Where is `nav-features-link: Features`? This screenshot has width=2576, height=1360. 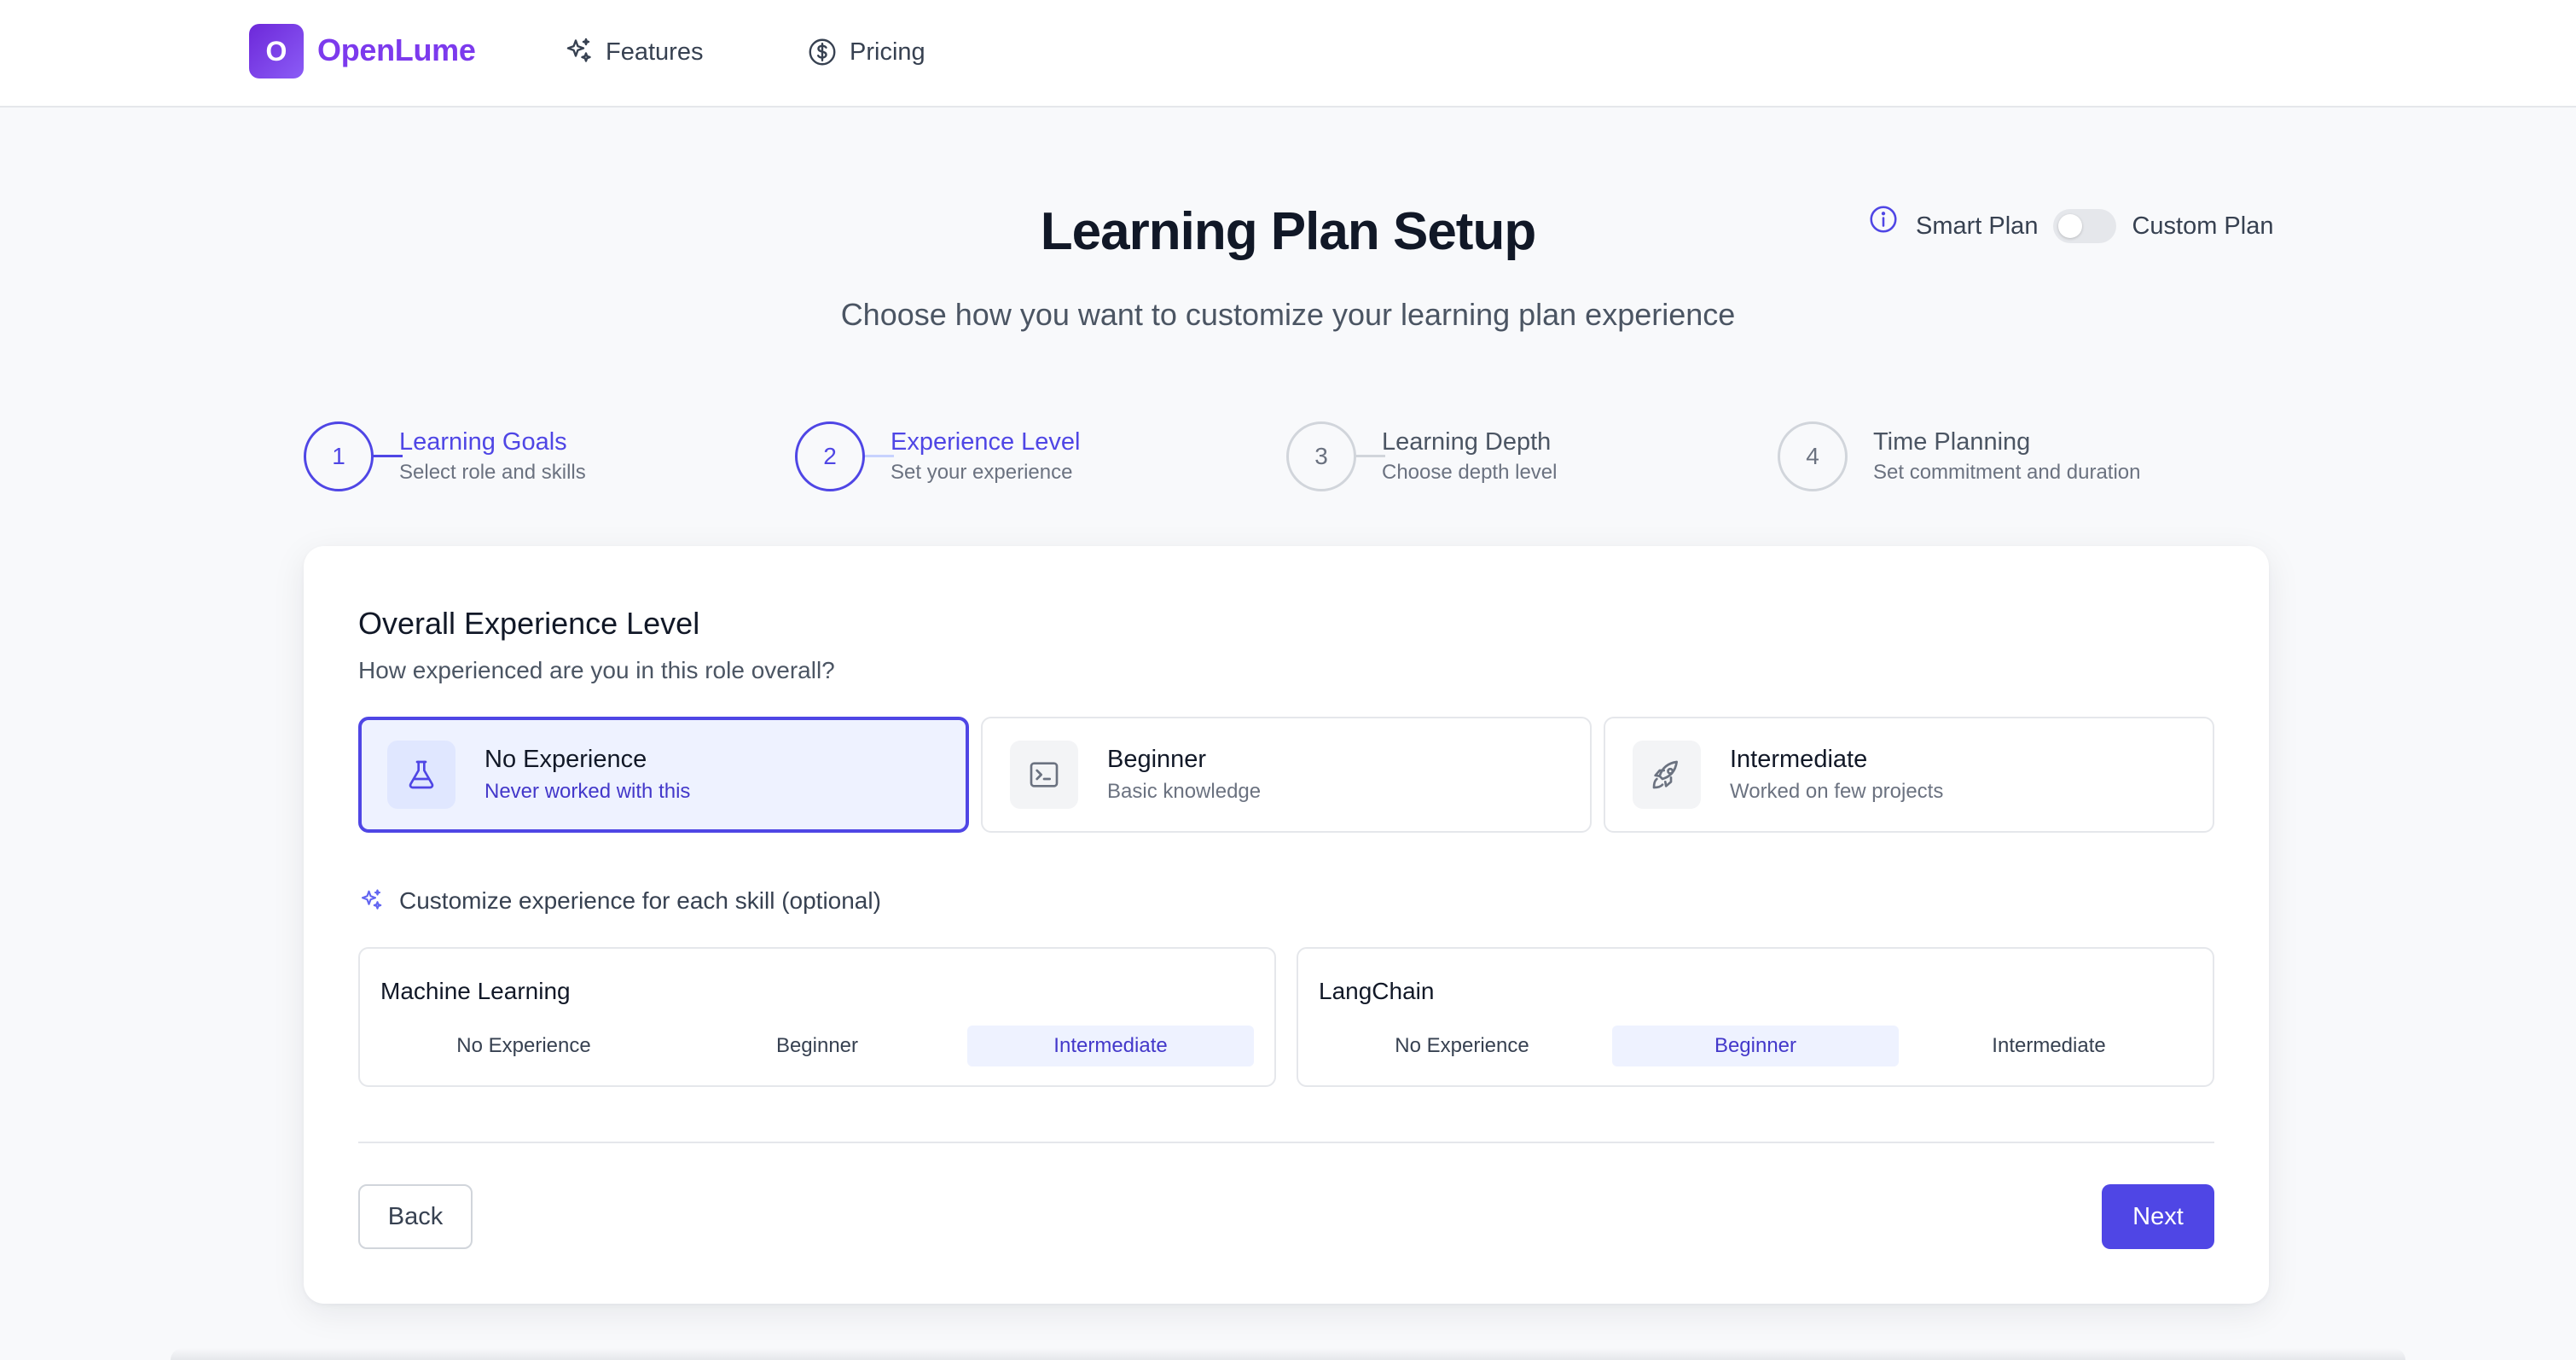
nav-features-link: Features is located at coordinates (633, 52).